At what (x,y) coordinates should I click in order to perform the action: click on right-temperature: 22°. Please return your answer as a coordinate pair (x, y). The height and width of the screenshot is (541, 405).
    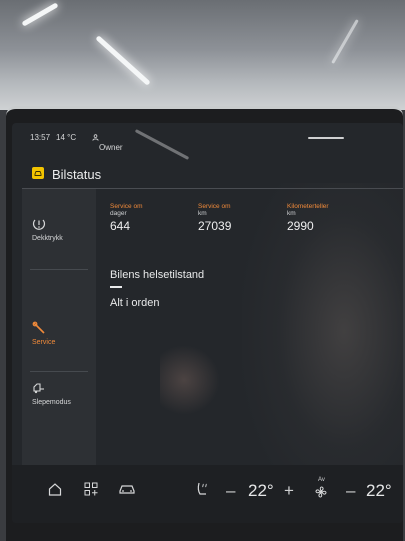
    Looking at the image, I should click on (379, 491).